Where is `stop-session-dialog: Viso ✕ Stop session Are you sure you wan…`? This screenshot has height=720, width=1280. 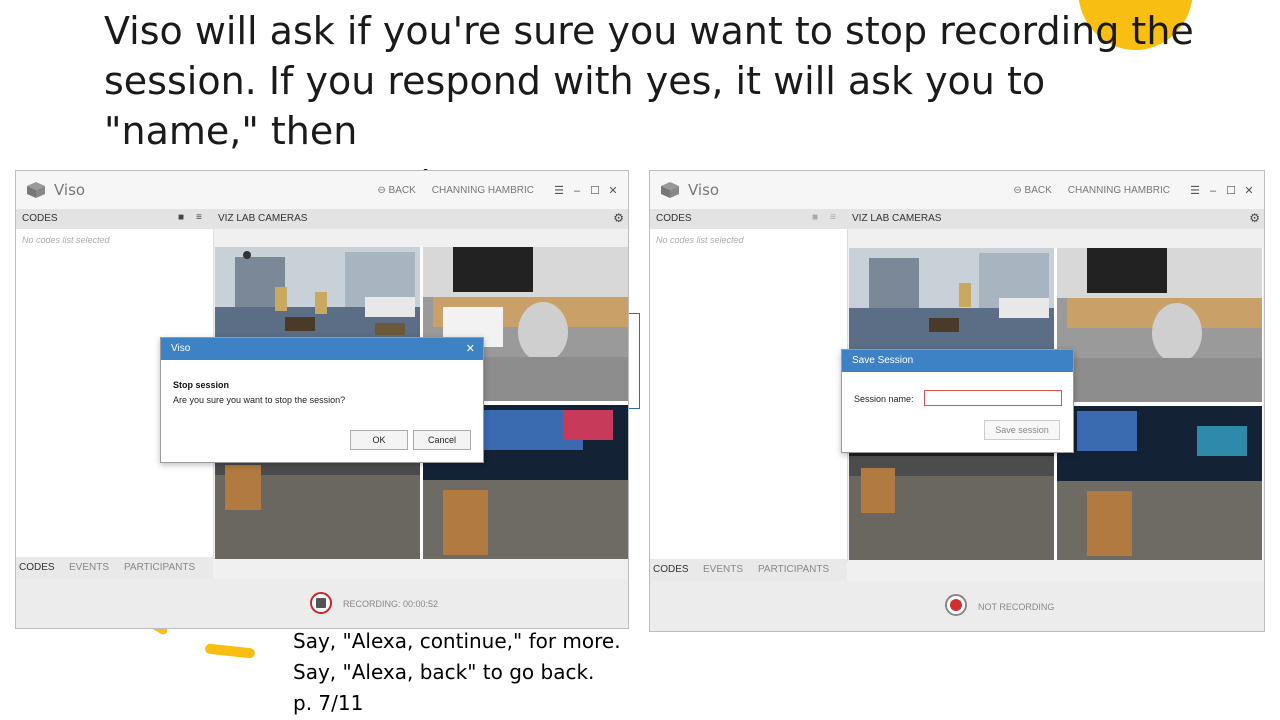
stop-session-dialog: Viso ✕ Stop session Are you sure you wan… is located at coordinates (322, 400).